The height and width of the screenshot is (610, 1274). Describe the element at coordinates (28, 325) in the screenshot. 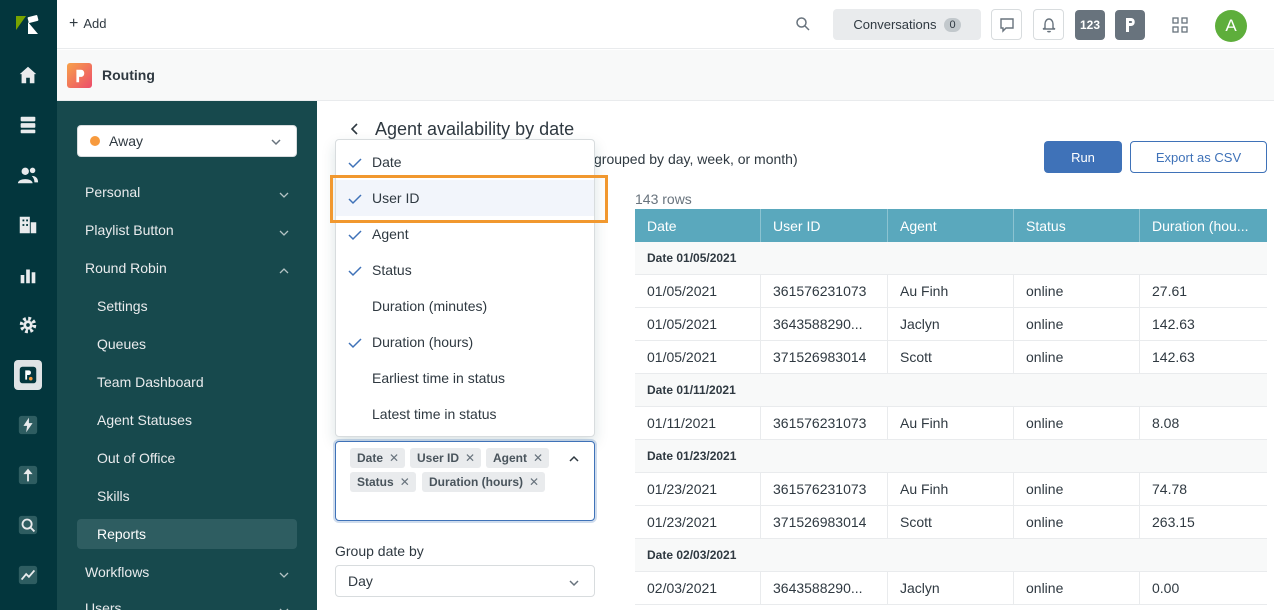

I see `admin-gear-icon` at that location.